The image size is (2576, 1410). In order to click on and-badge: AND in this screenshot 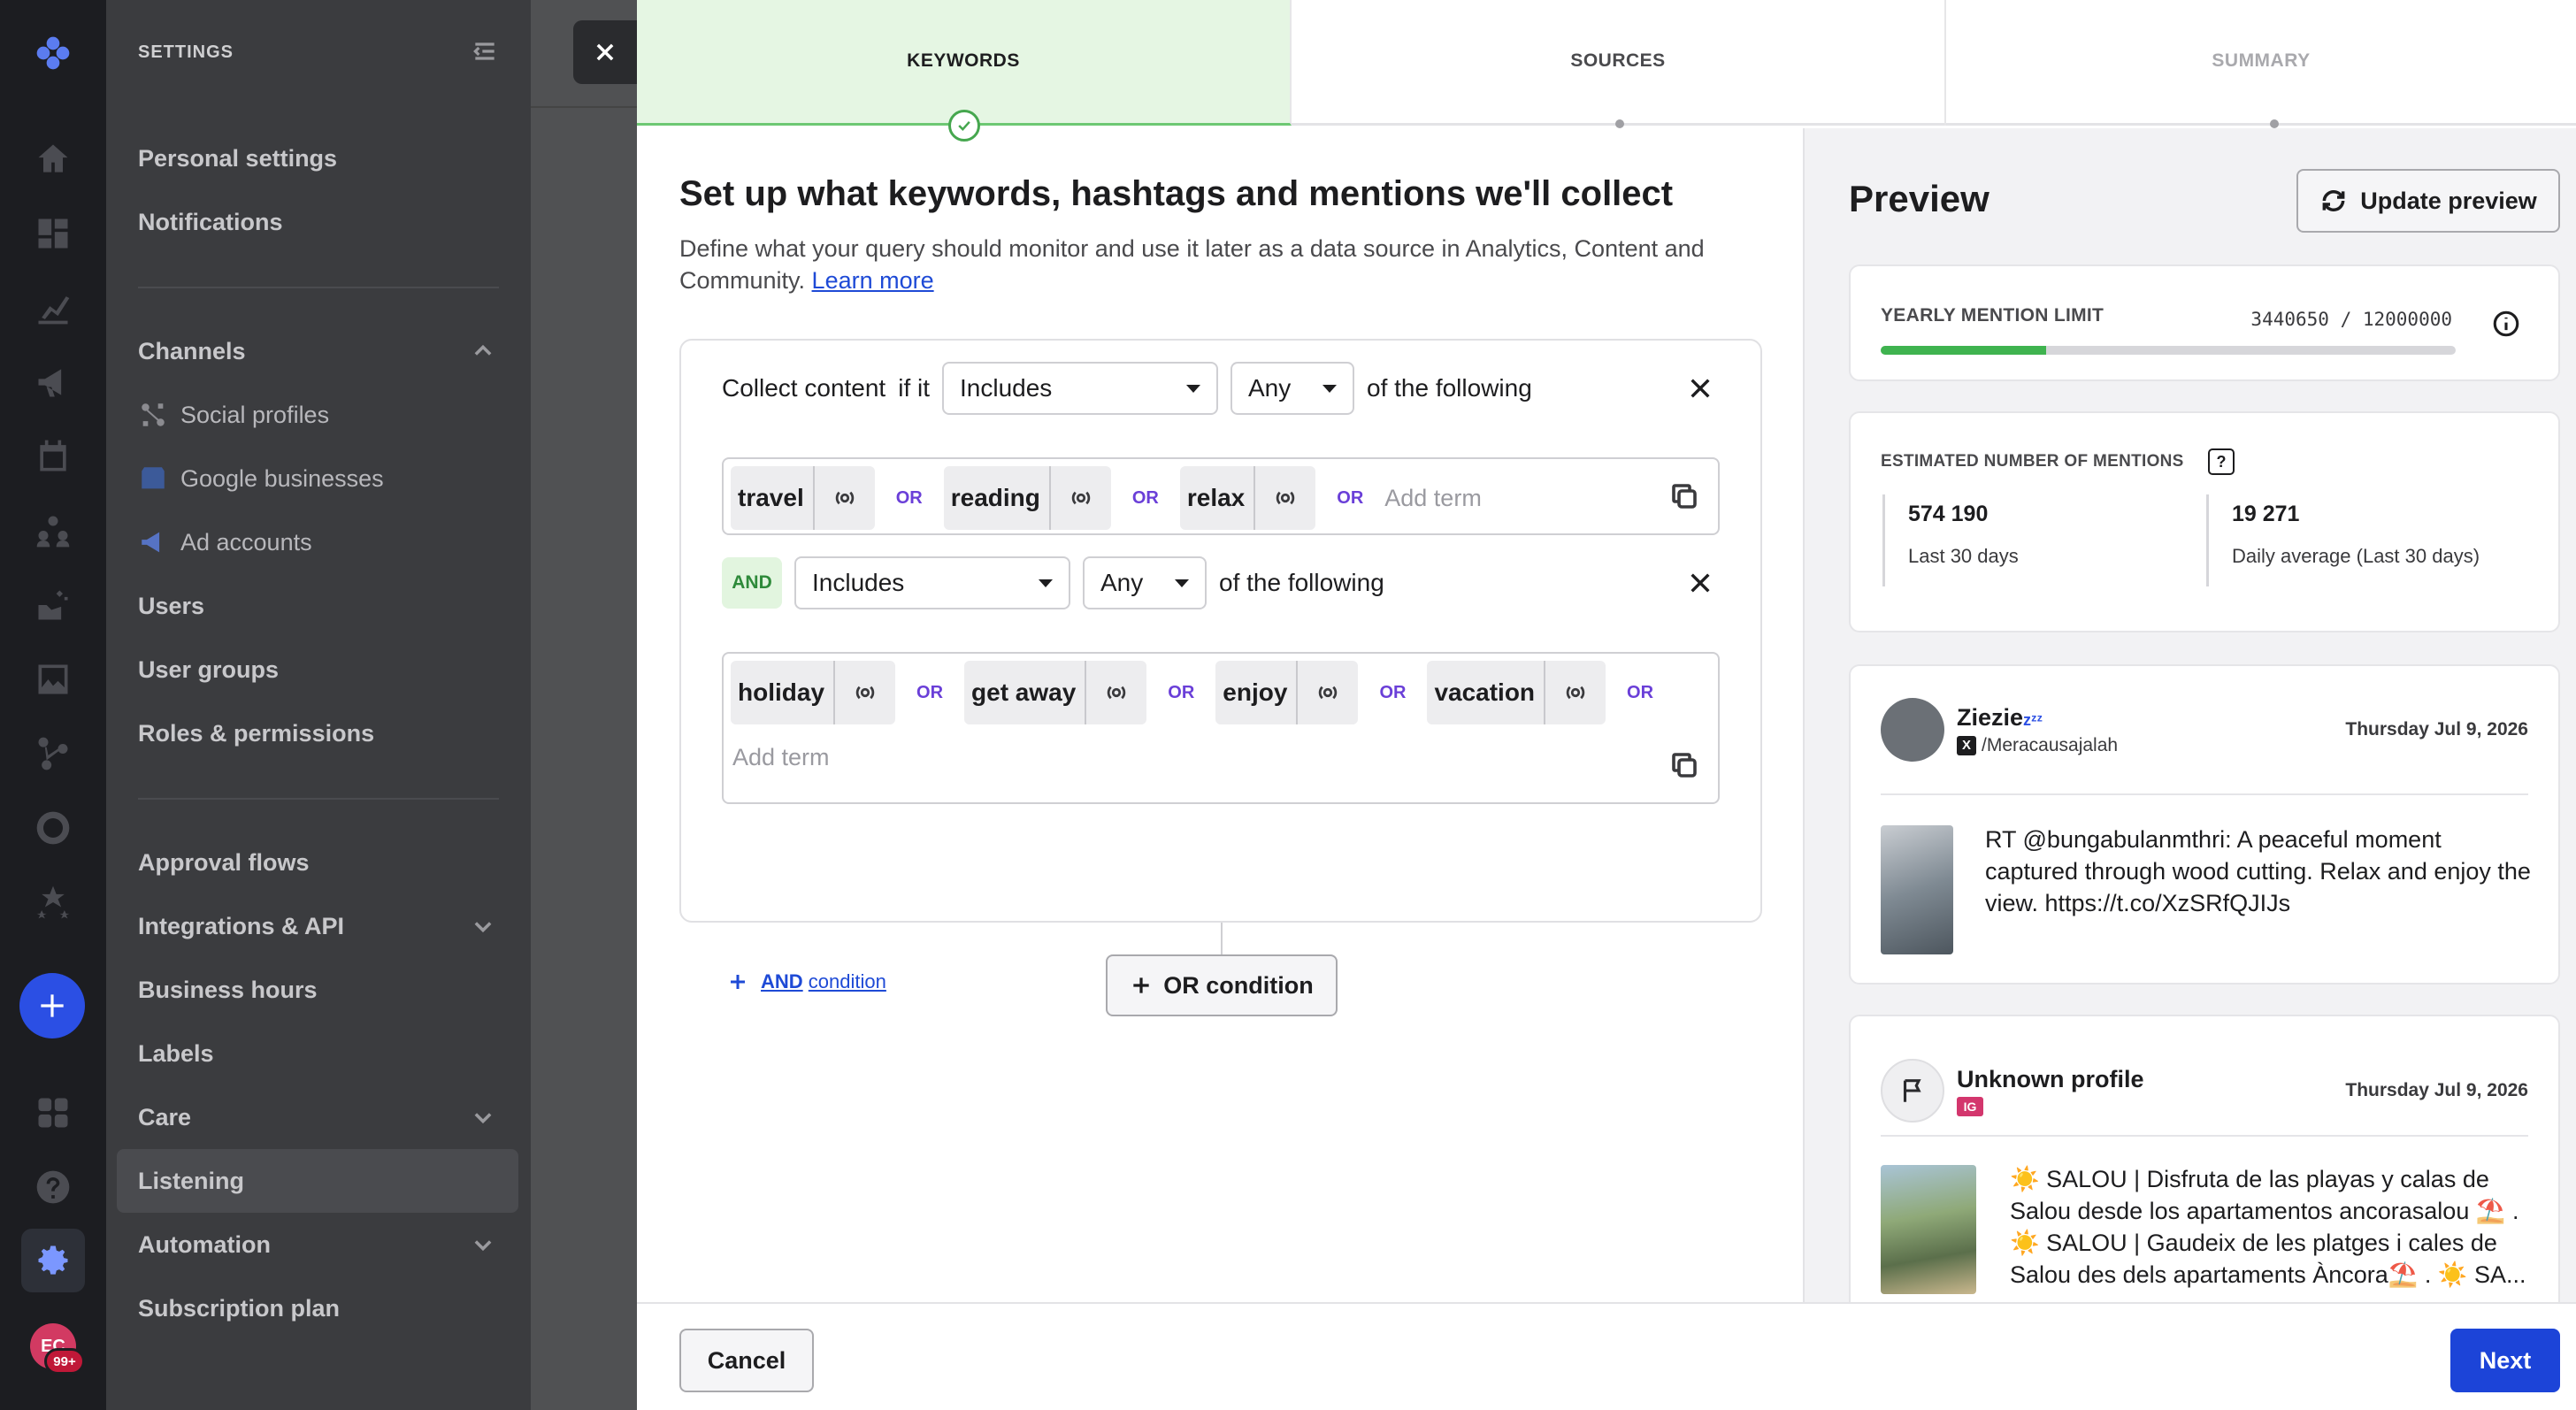, I will do `click(752, 583)`.